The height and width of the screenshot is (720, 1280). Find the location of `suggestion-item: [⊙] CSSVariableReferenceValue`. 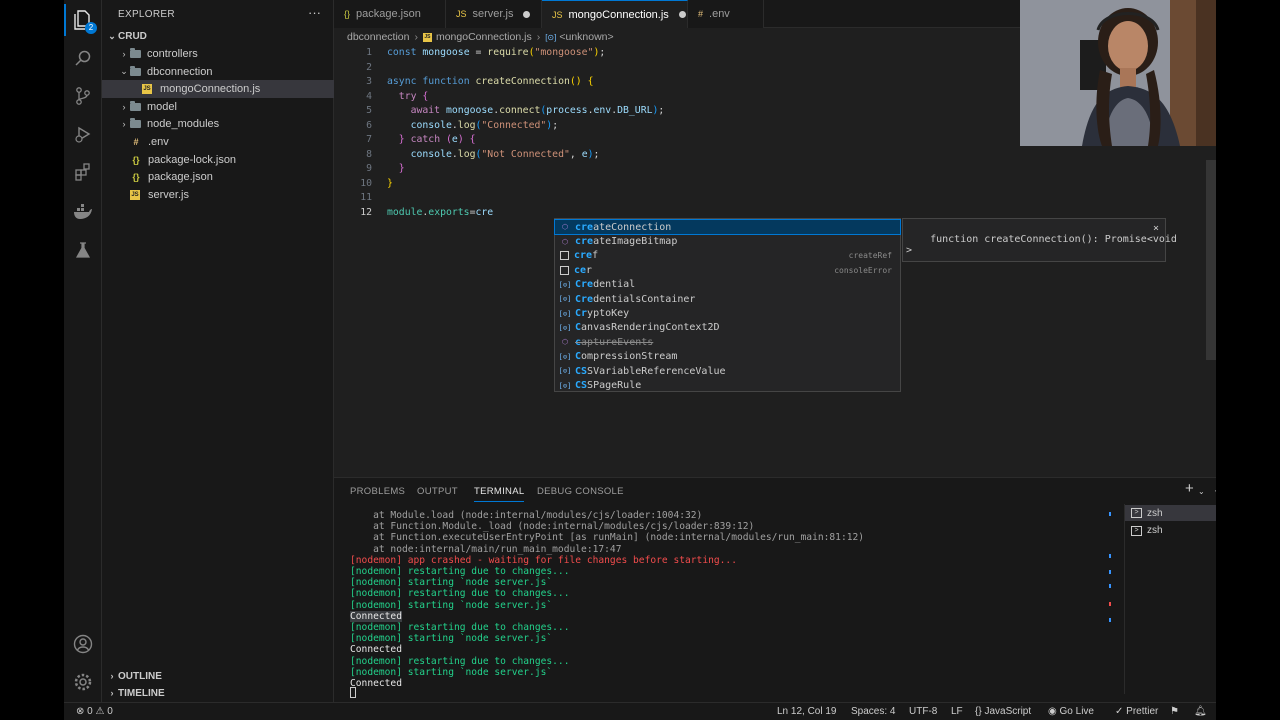

suggestion-item: [⊙] CSSVariableReferenceValue is located at coordinates (727, 371).